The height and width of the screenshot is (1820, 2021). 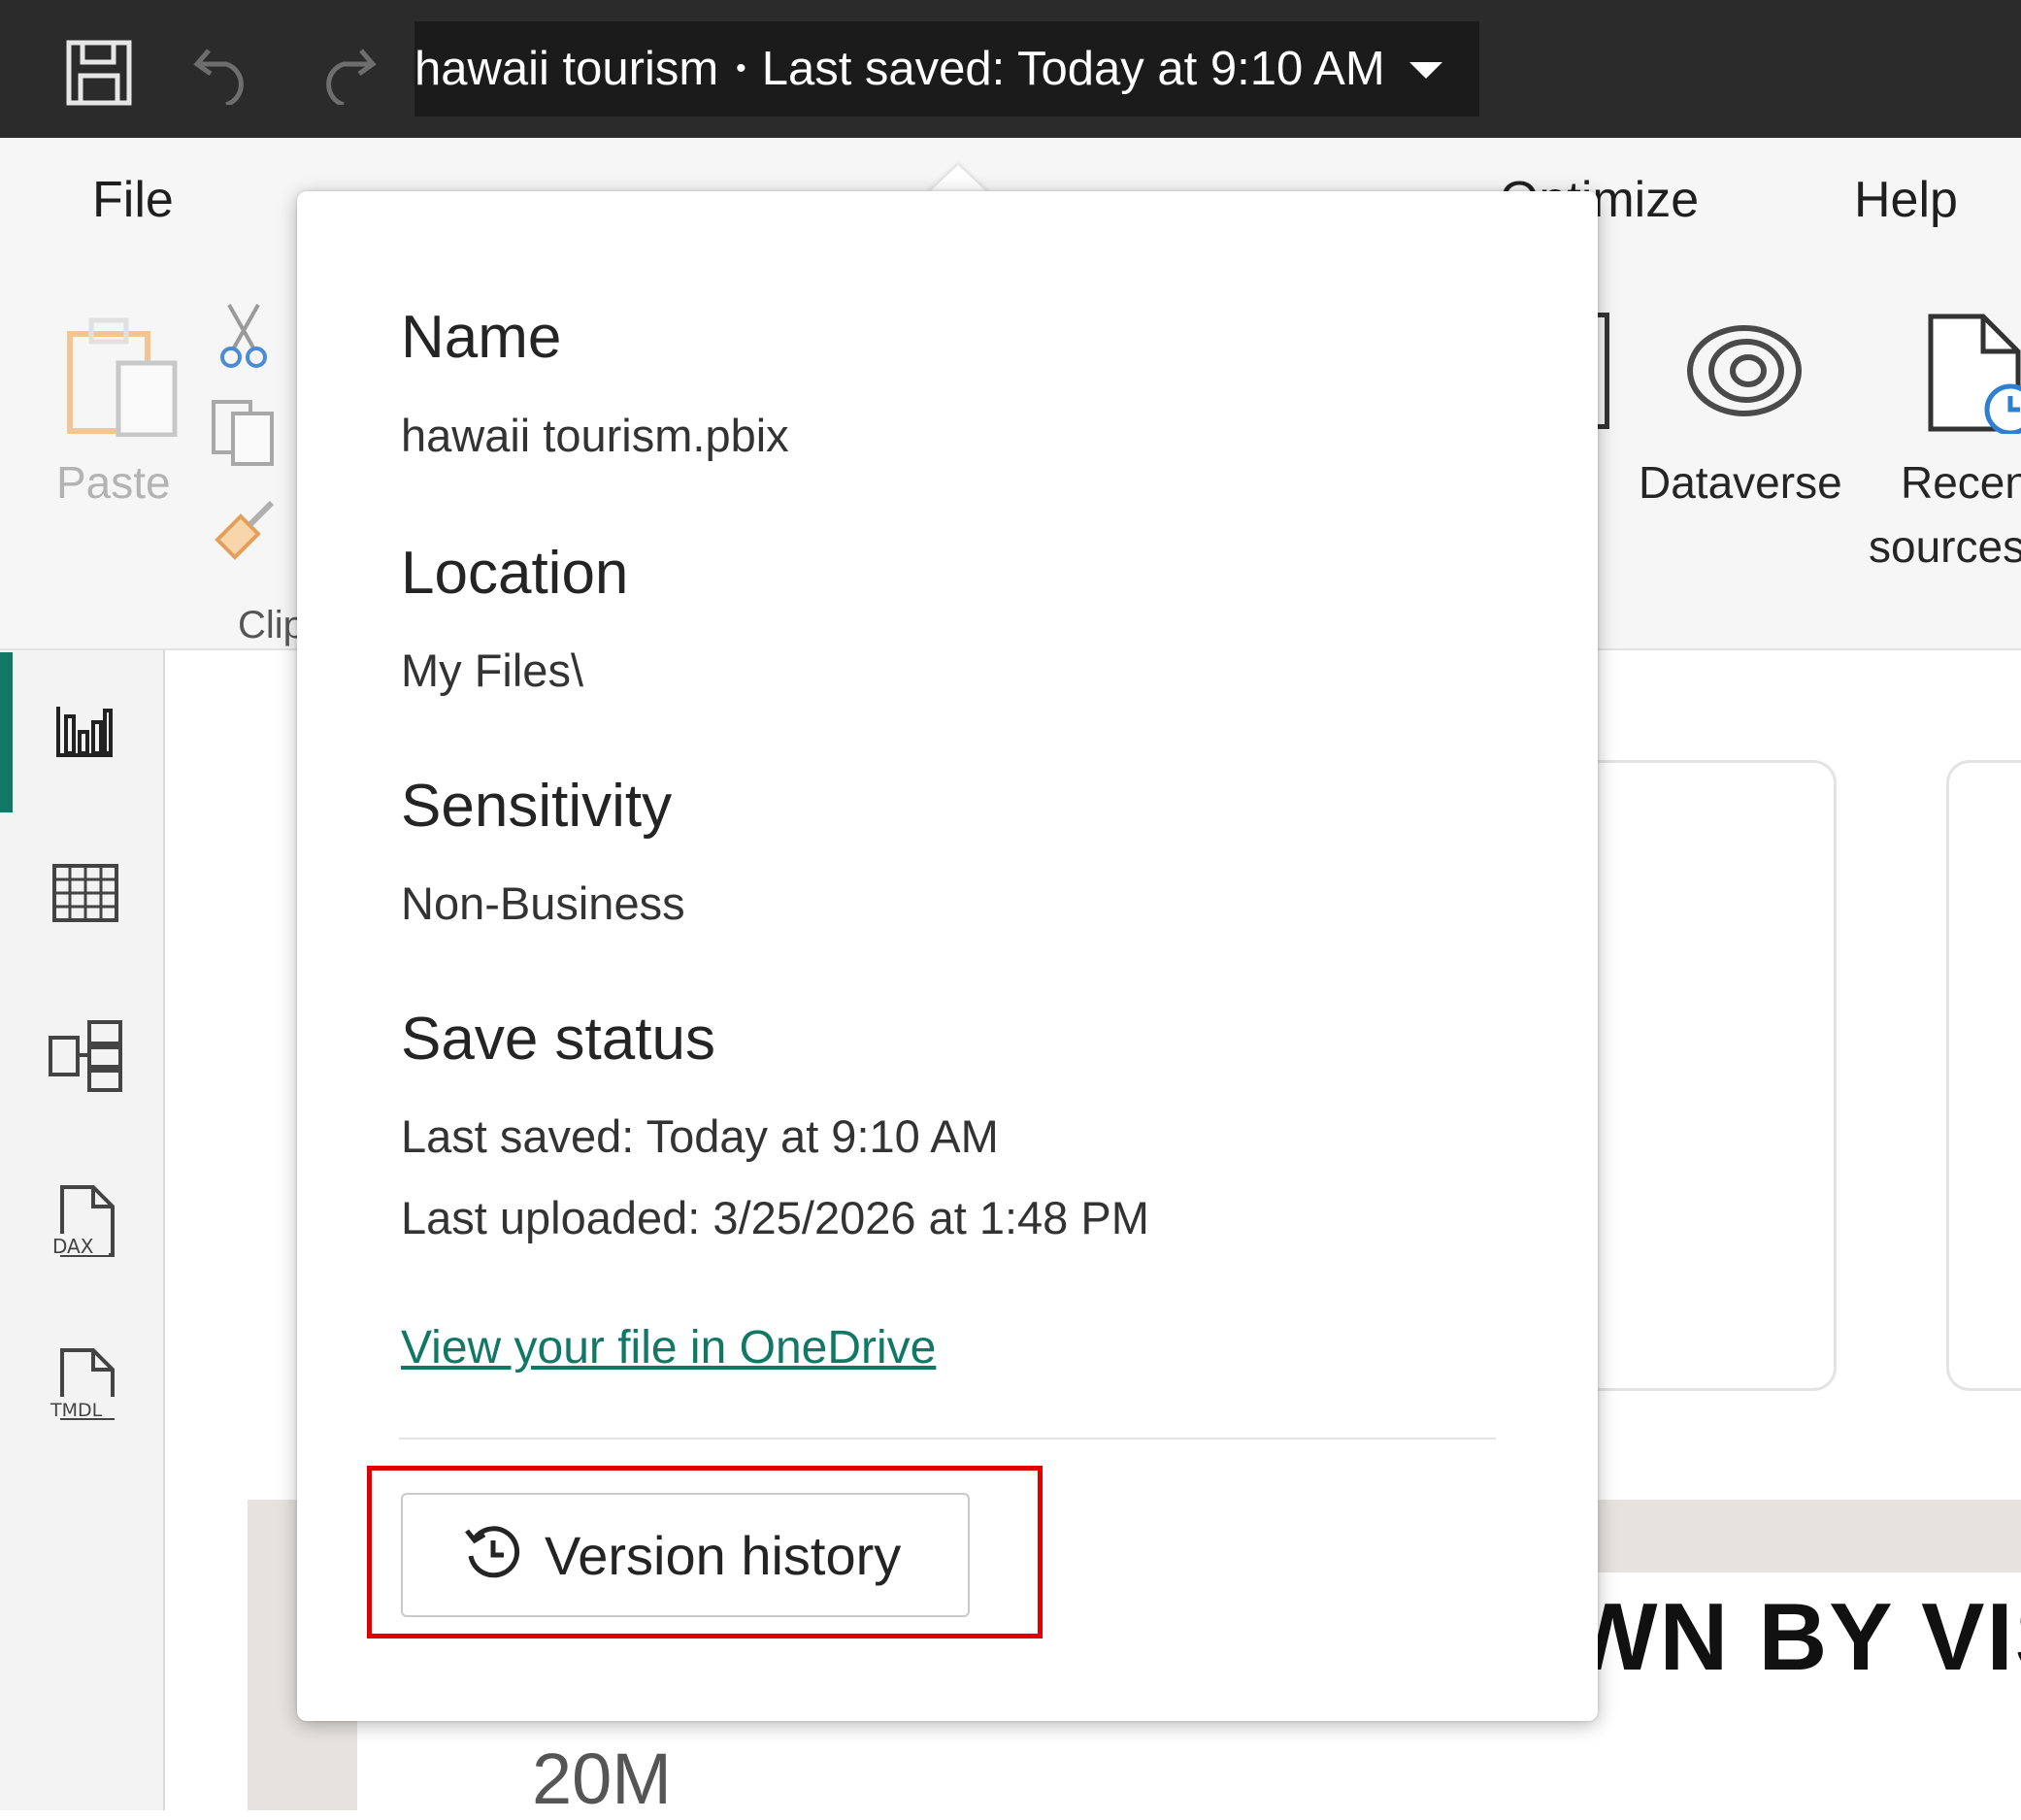 I want to click on tmdl-view-icon: TMDL, so click(x=85, y=1384).